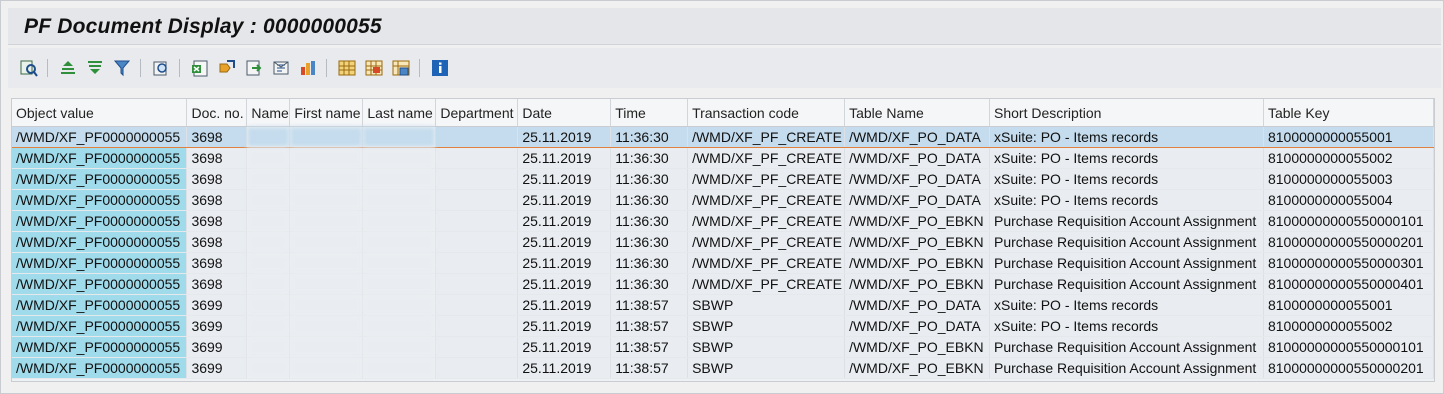 This screenshot has height=394, width=1444. Describe the element at coordinates (401, 68) in the screenshot. I see `save-layout-icon` at that location.